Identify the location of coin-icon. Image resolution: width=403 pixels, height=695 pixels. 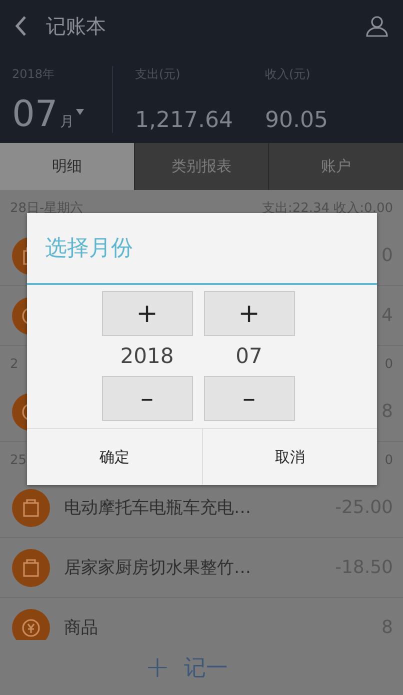
(31, 624).